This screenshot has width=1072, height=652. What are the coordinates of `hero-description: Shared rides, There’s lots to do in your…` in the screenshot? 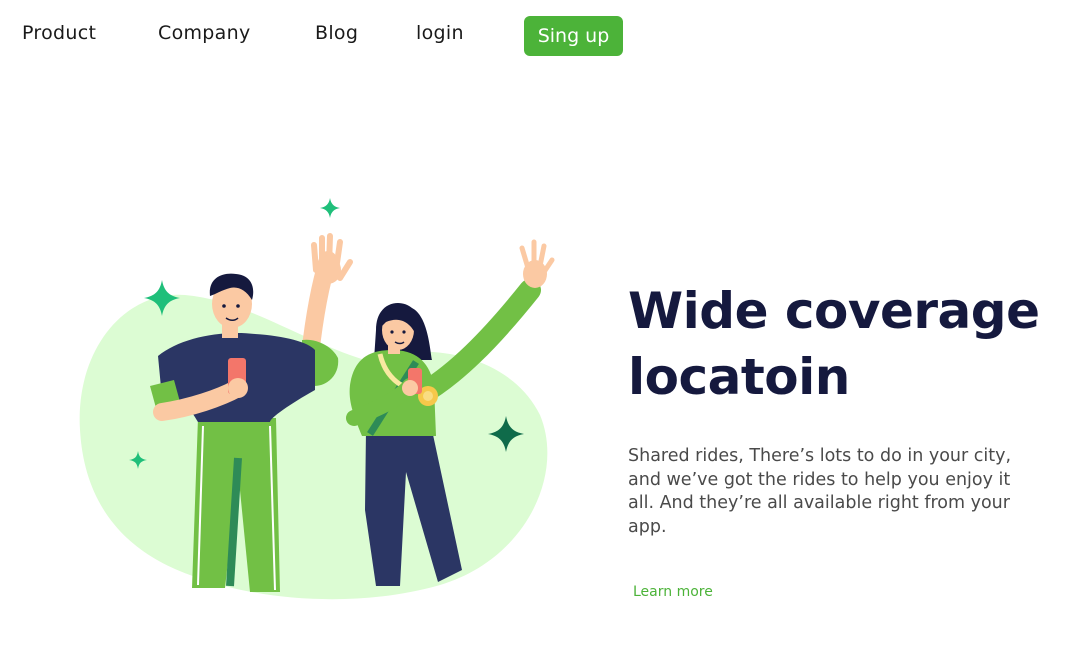 It's located at (820, 491).